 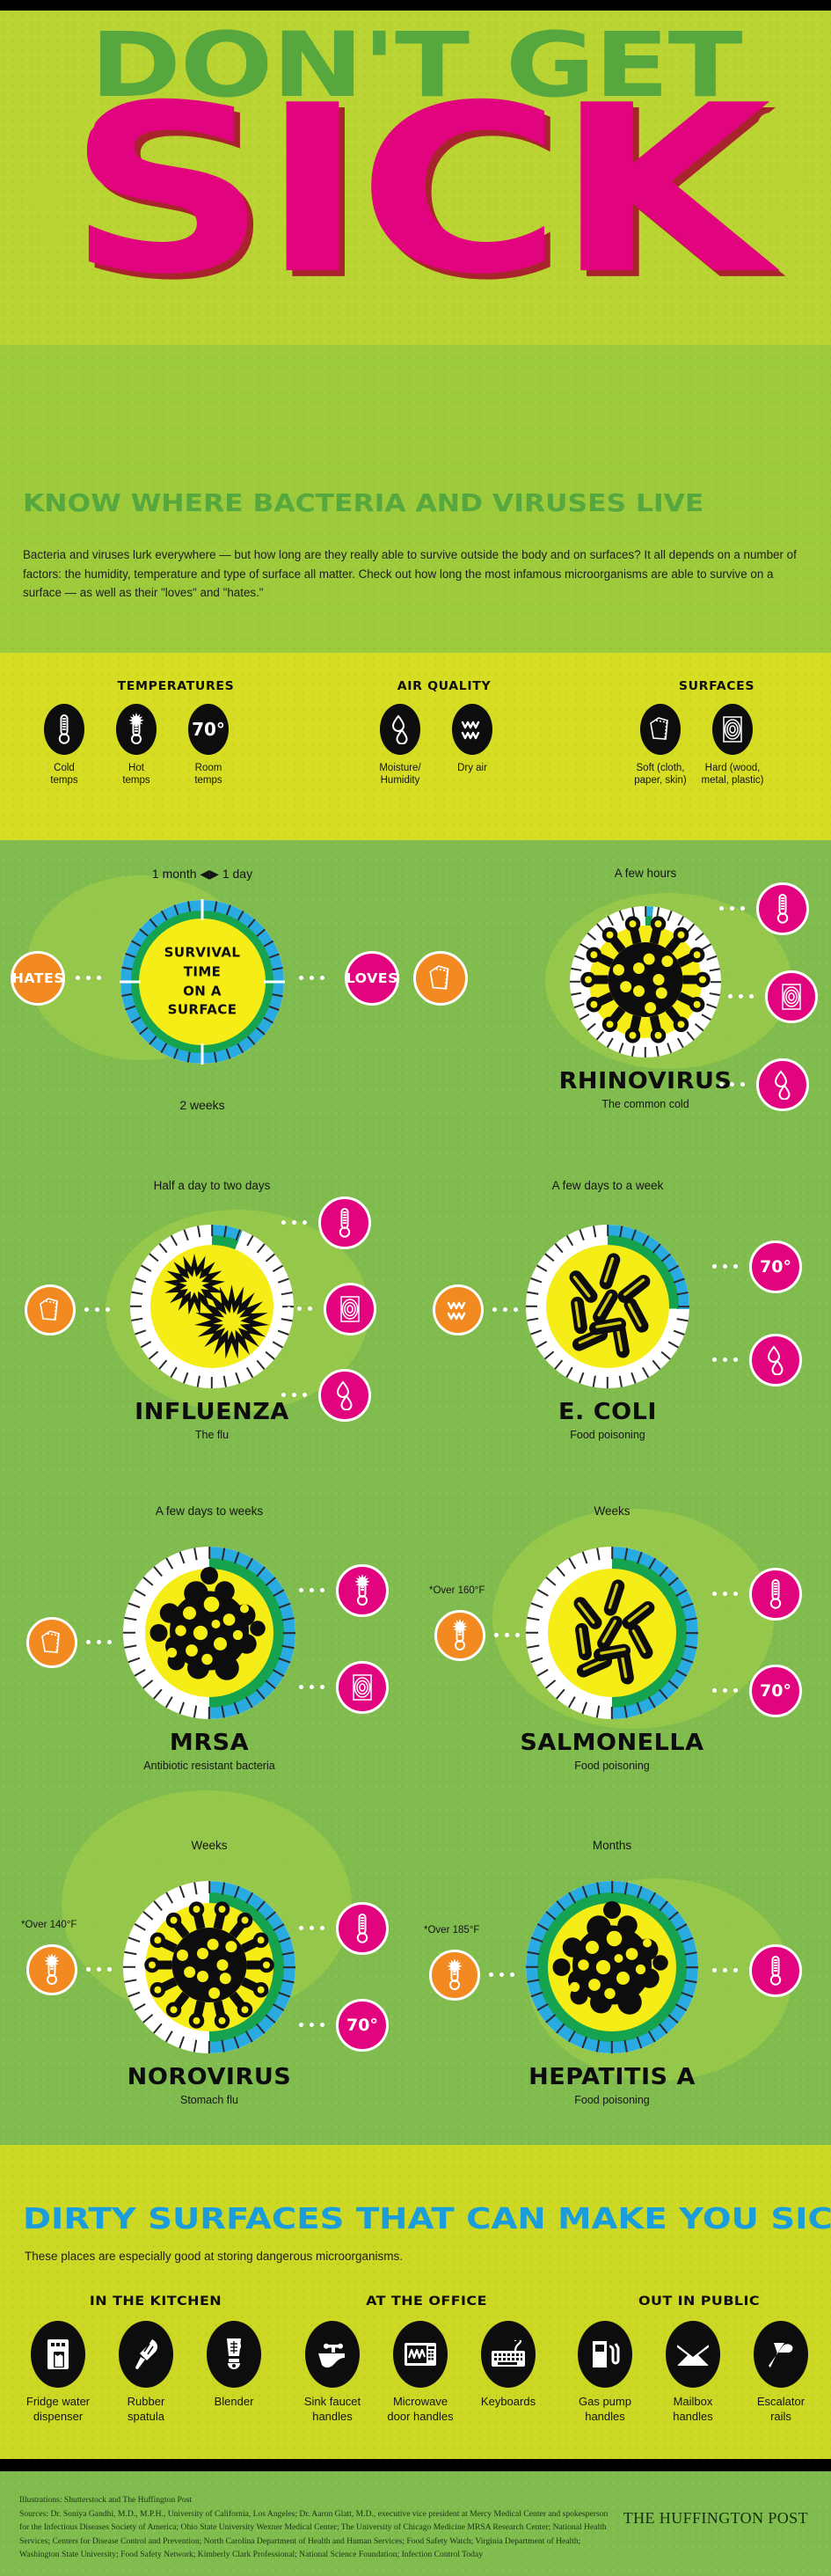 What do you see at coordinates (699, 2301) in the screenshot?
I see `dirty-group-heading-public: OUT IN PUBLIC` at bounding box center [699, 2301].